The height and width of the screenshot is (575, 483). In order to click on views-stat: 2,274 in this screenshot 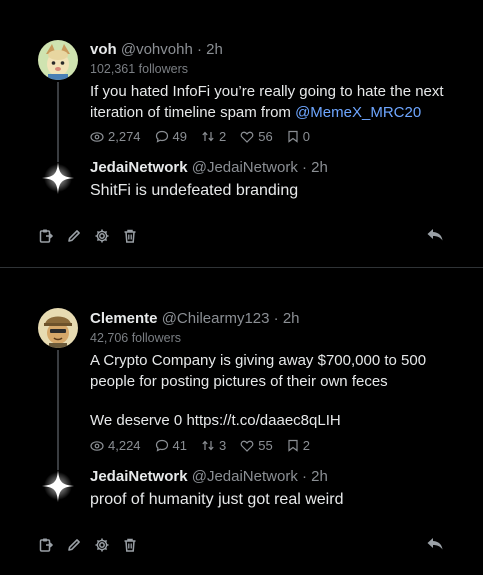, I will do `click(115, 136)`.